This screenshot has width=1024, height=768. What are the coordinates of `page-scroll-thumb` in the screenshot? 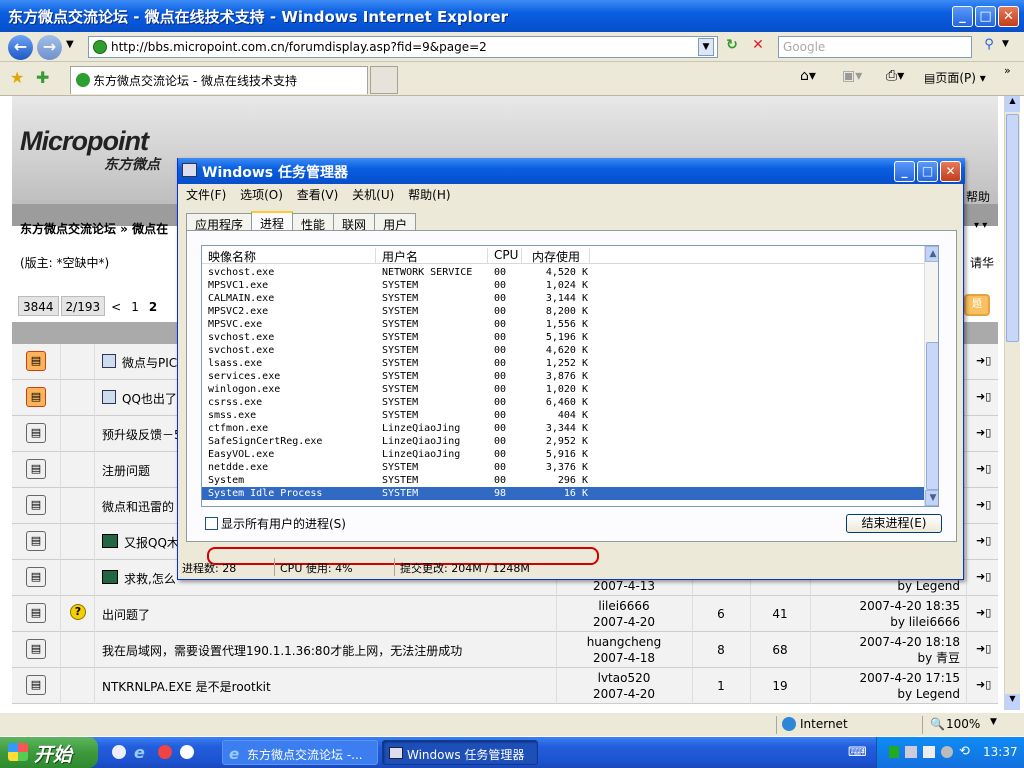 It's located at (1012, 228).